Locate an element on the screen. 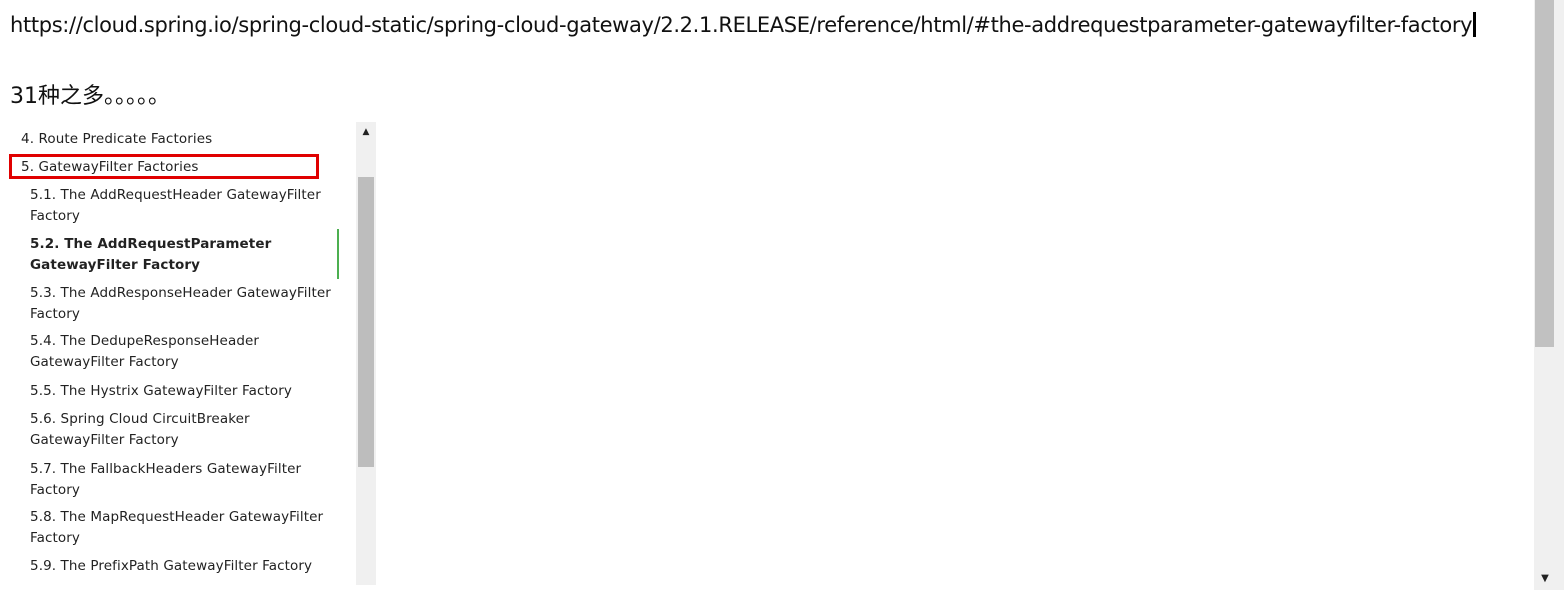  page-scrollbar: ▼ is located at coordinates (1549, 295).